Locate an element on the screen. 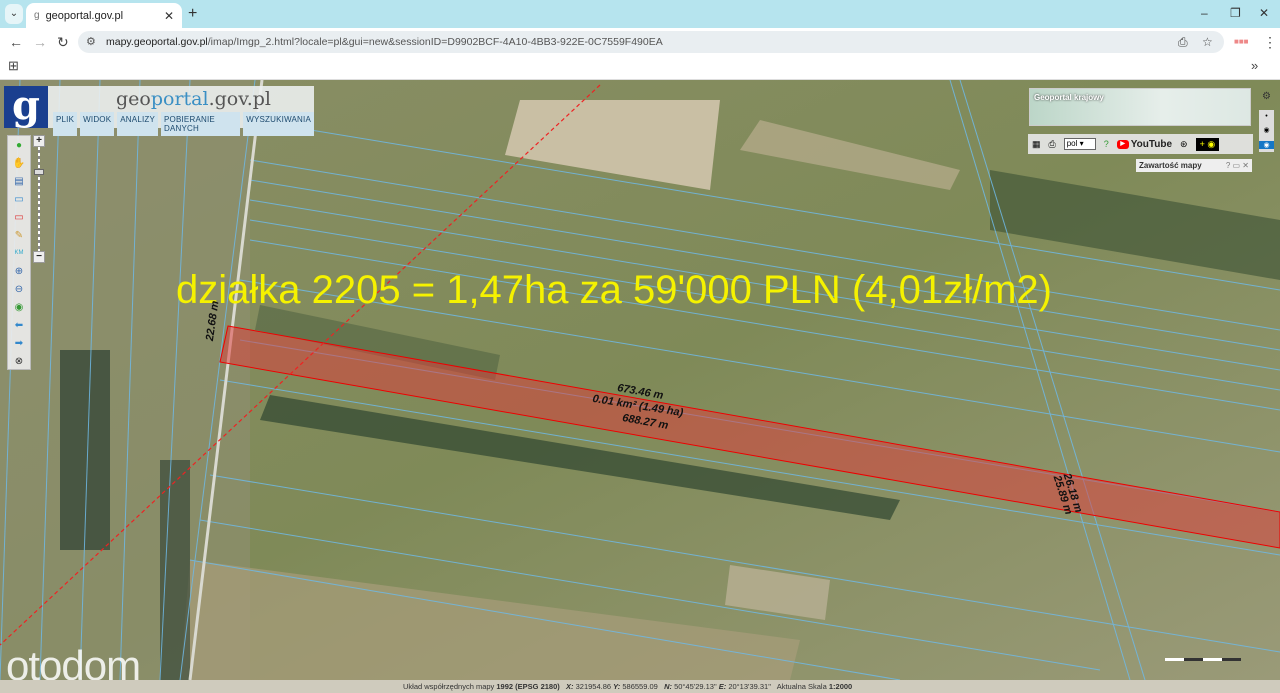  utility-toolbar: ▦ ⎙ pol ▾ ? ▶ YouTube ⊛ + ◉ is located at coordinates (1140, 144).